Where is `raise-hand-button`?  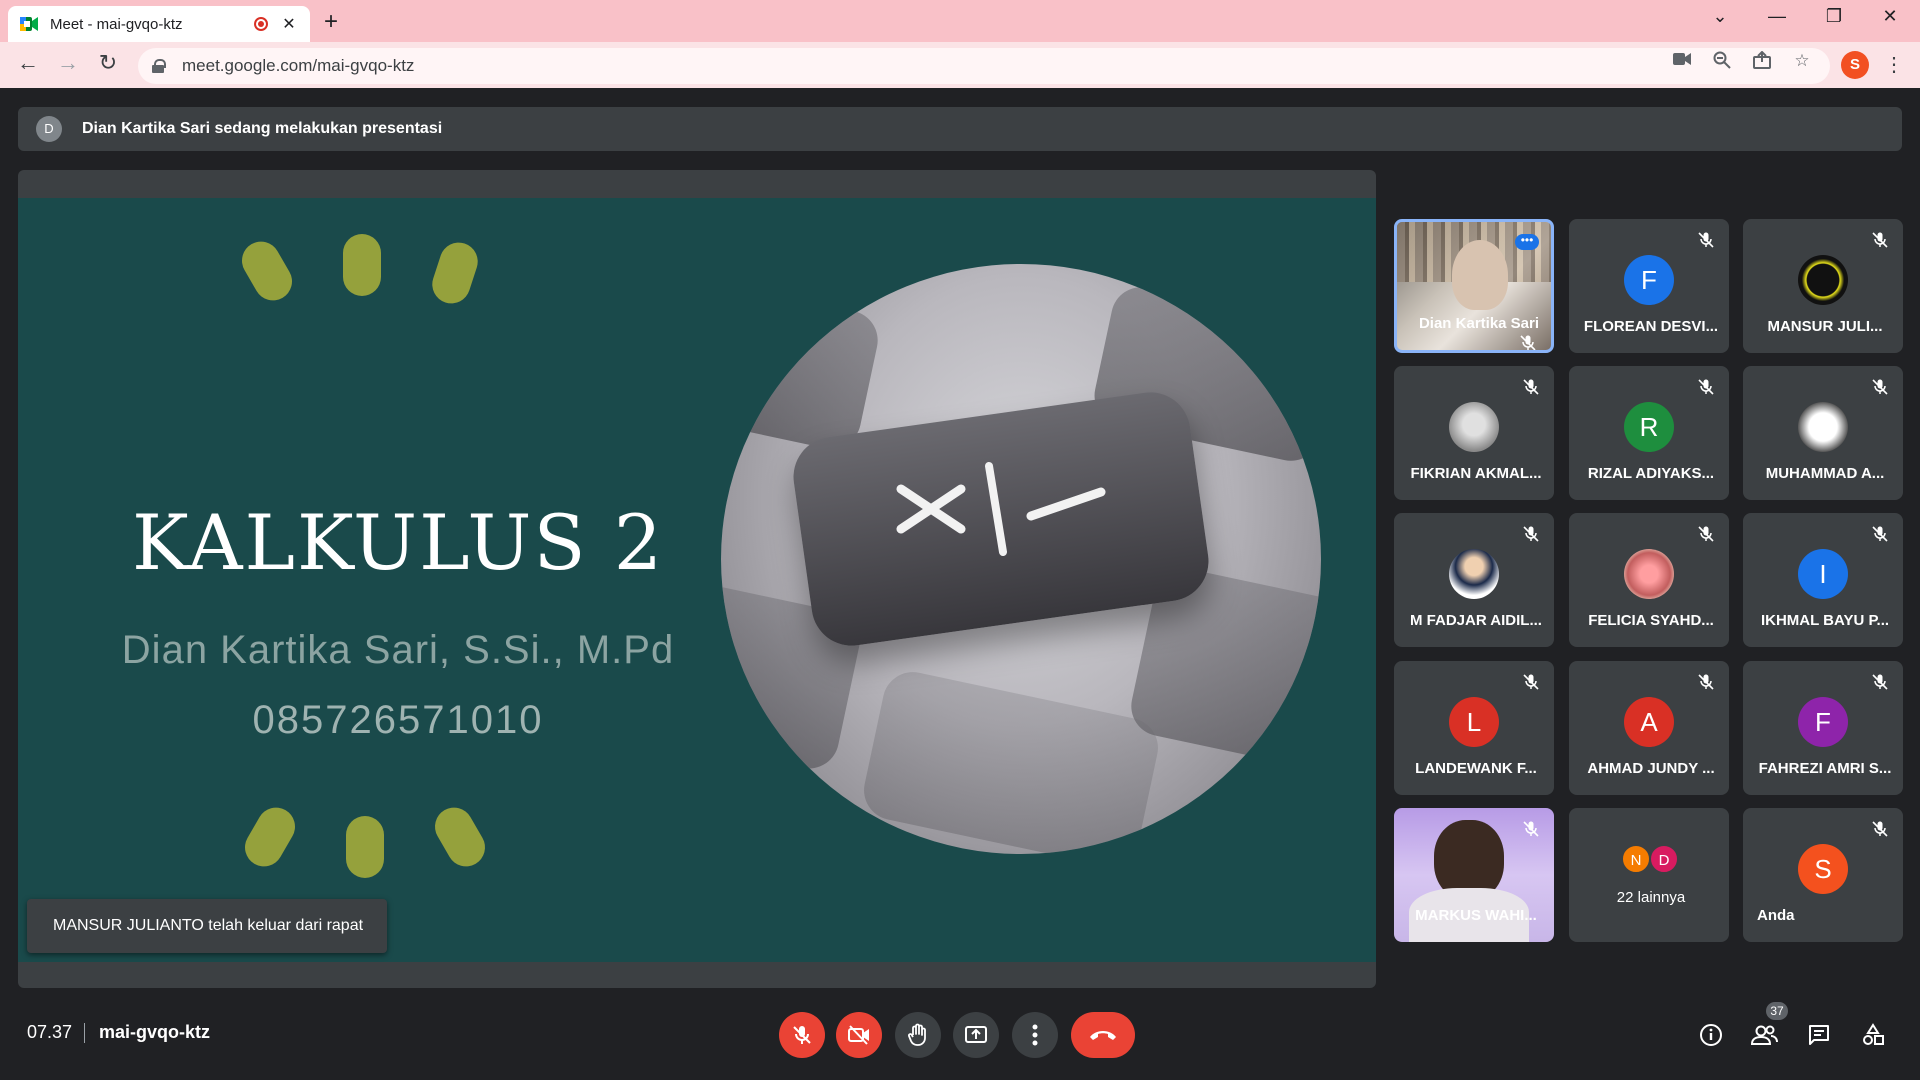 raise-hand-button is located at coordinates (918, 1035).